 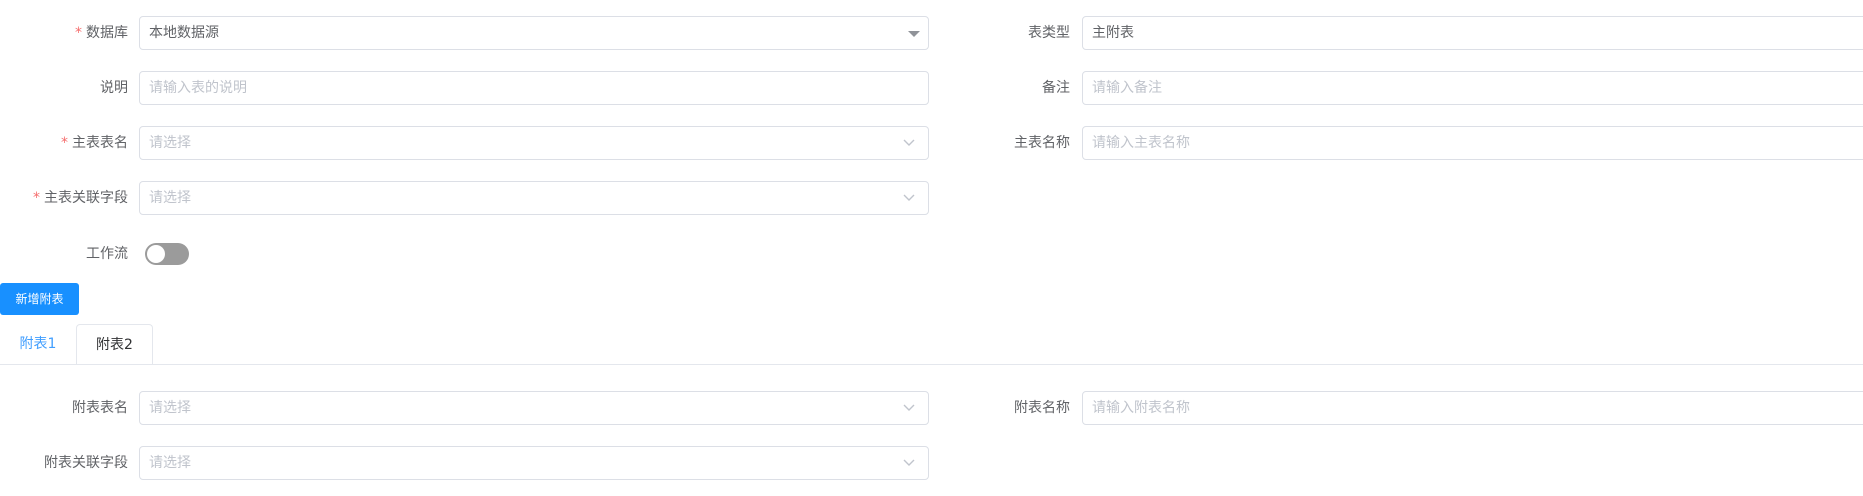 What do you see at coordinates (94, 143) in the screenshot?
I see `main-table-label: * 主表表名` at bounding box center [94, 143].